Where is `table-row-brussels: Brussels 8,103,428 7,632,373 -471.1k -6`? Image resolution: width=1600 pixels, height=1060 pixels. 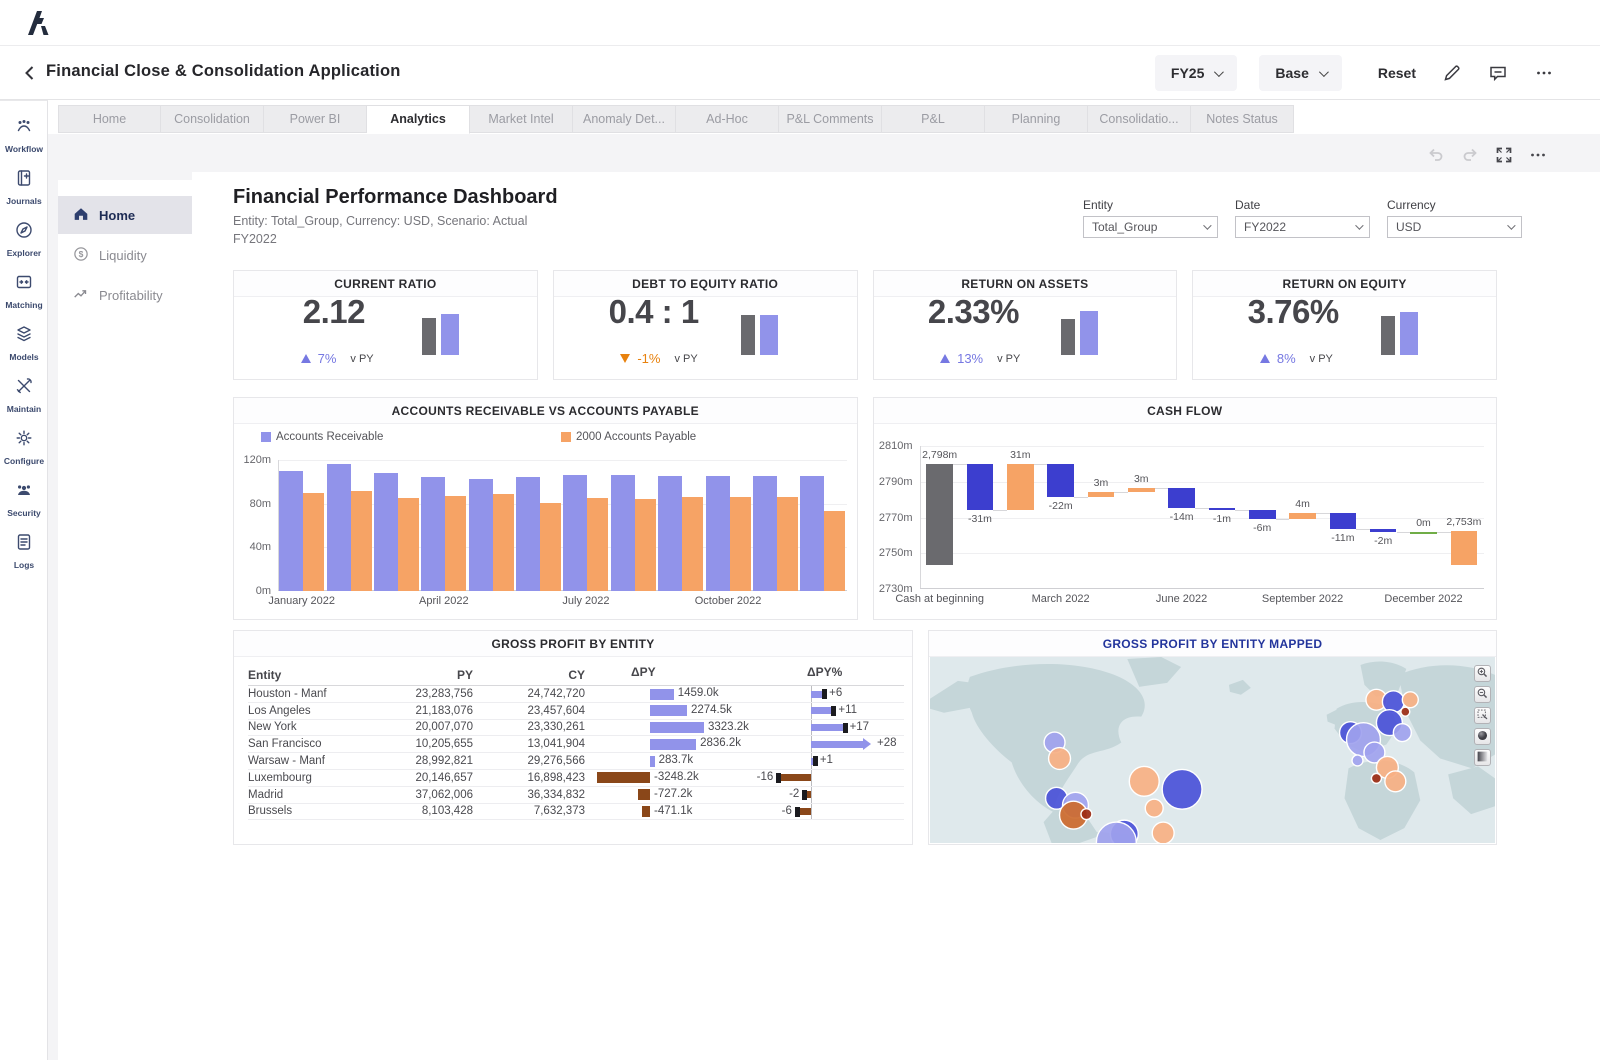 table-row-brussels: Brussels 8,103,428 7,632,373 -471.1k -6 is located at coordinates (576, 812).